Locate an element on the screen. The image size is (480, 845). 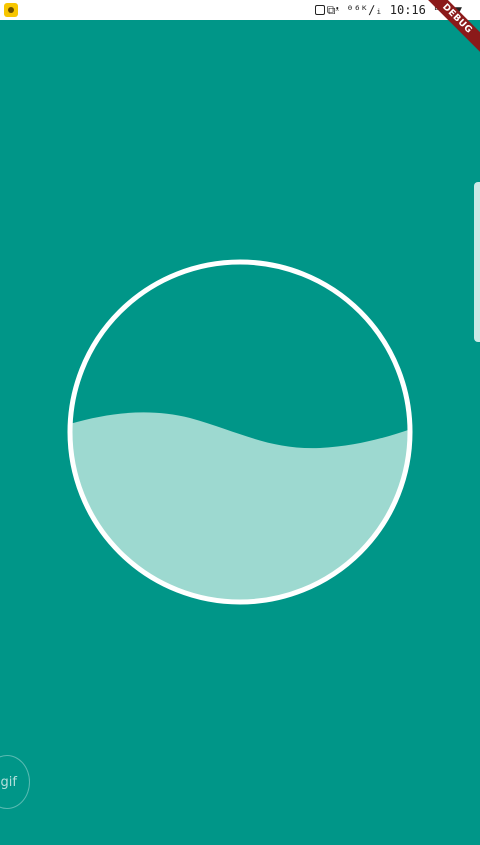
gif-button-label: gif is located at coordinates (8, 782).